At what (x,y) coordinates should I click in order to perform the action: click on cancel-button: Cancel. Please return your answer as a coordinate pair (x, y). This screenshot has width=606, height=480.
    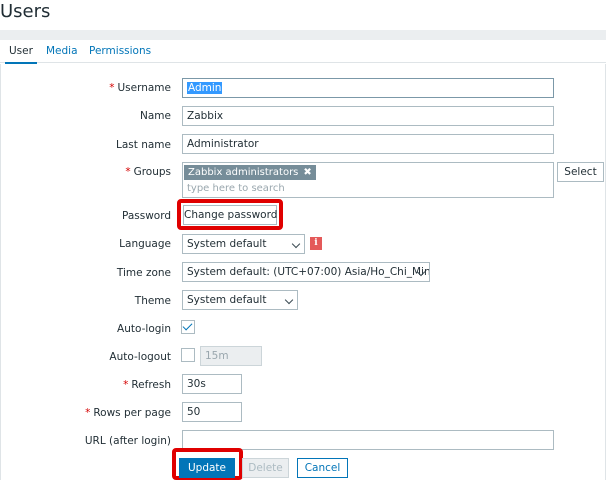
    Looking at the image, I should click on (322, 468).